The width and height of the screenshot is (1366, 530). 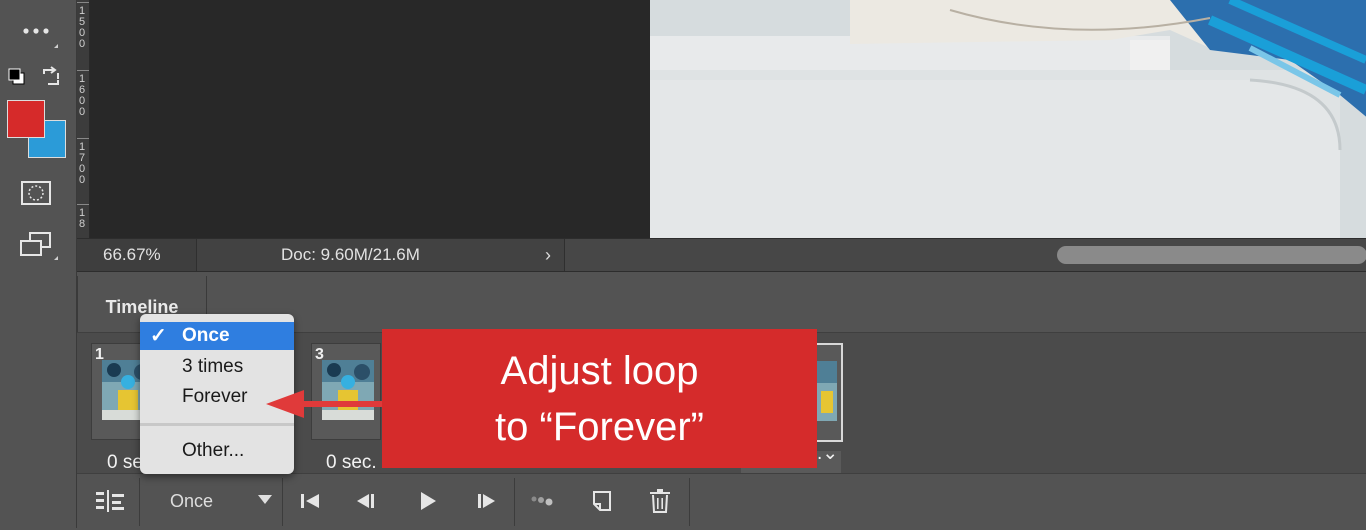 What do you see at coordinates (137, 255) in the screenshot?
I see `zoom-level: 66.67%` at bounding box center [137, 255].